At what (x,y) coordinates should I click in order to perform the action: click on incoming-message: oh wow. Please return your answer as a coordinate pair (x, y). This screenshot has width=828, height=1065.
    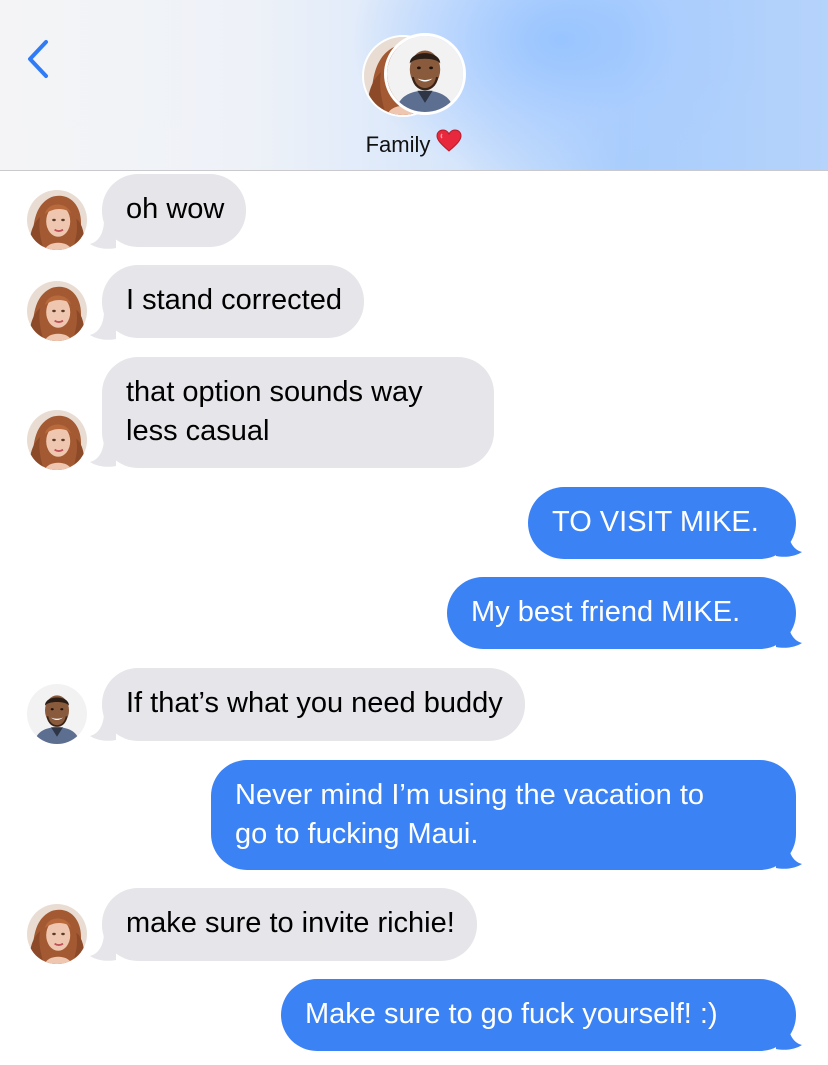
    Looking at the image, I should click on (174, 210).